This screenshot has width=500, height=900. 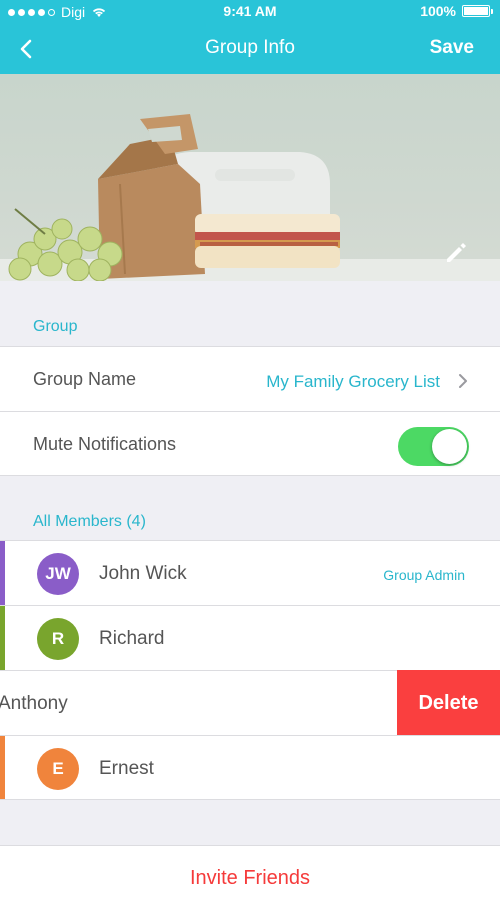 I want to click on avatar: R, so click(x=58, y=639).